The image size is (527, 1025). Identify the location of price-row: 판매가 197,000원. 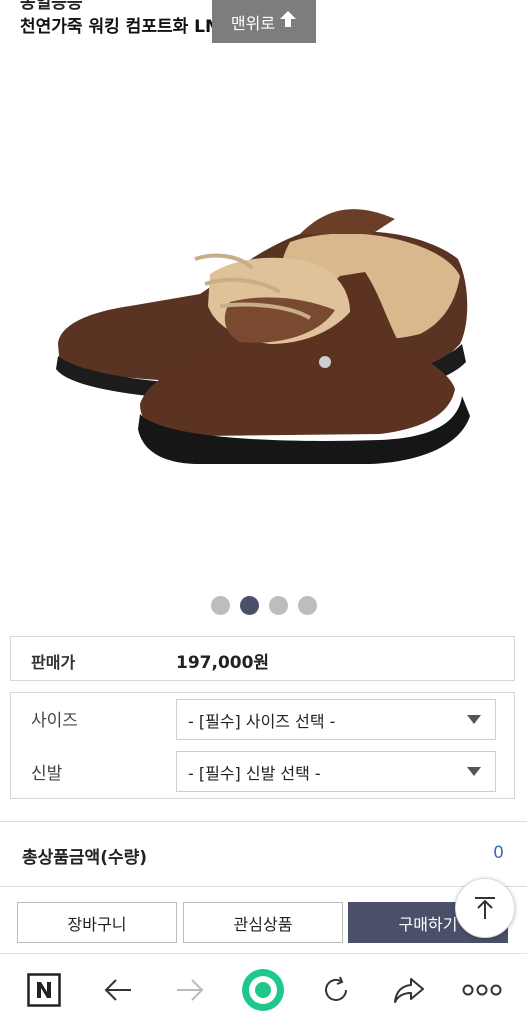
(262, 658).